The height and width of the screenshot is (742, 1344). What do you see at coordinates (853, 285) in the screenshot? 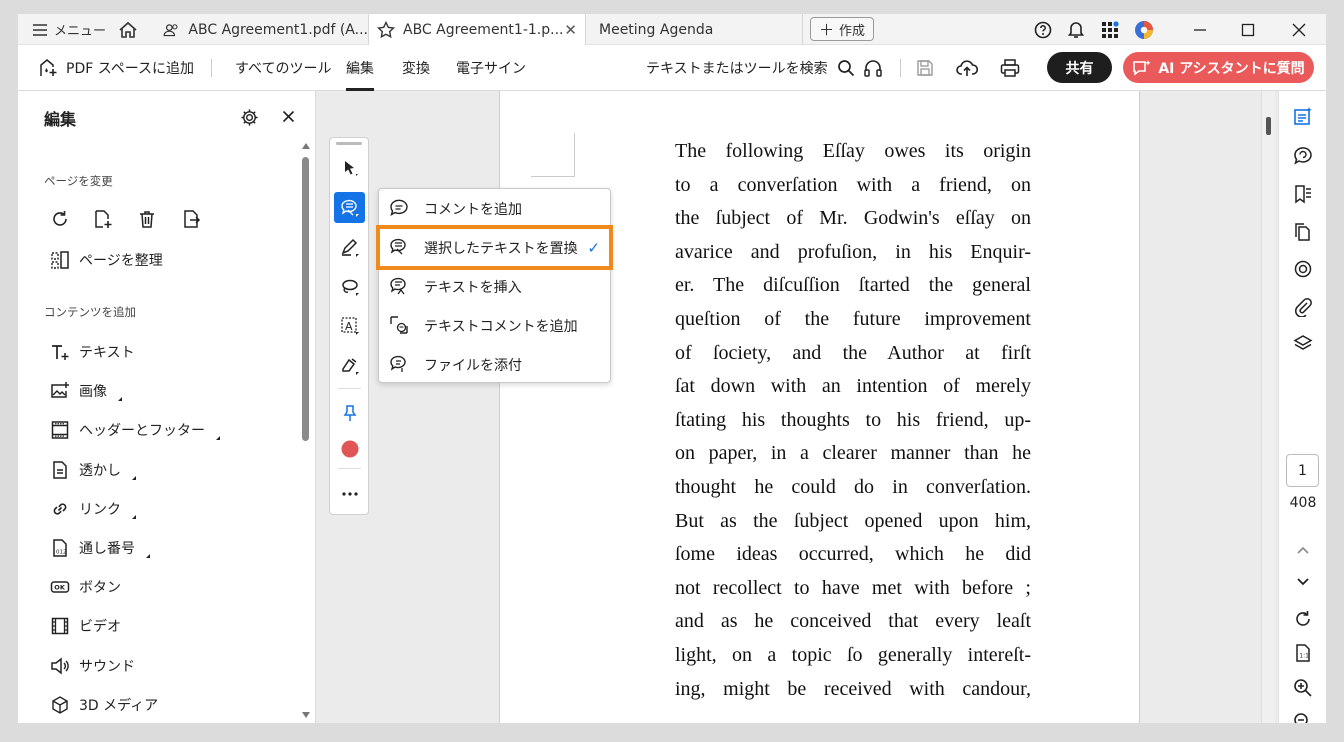
I see `text-line: er. The diſcuſſion ſtarted the general` at bounding box center [853, 285].